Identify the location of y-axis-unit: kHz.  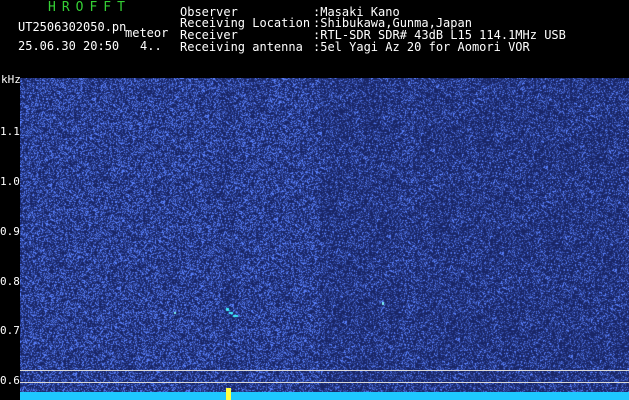
(11, 79).